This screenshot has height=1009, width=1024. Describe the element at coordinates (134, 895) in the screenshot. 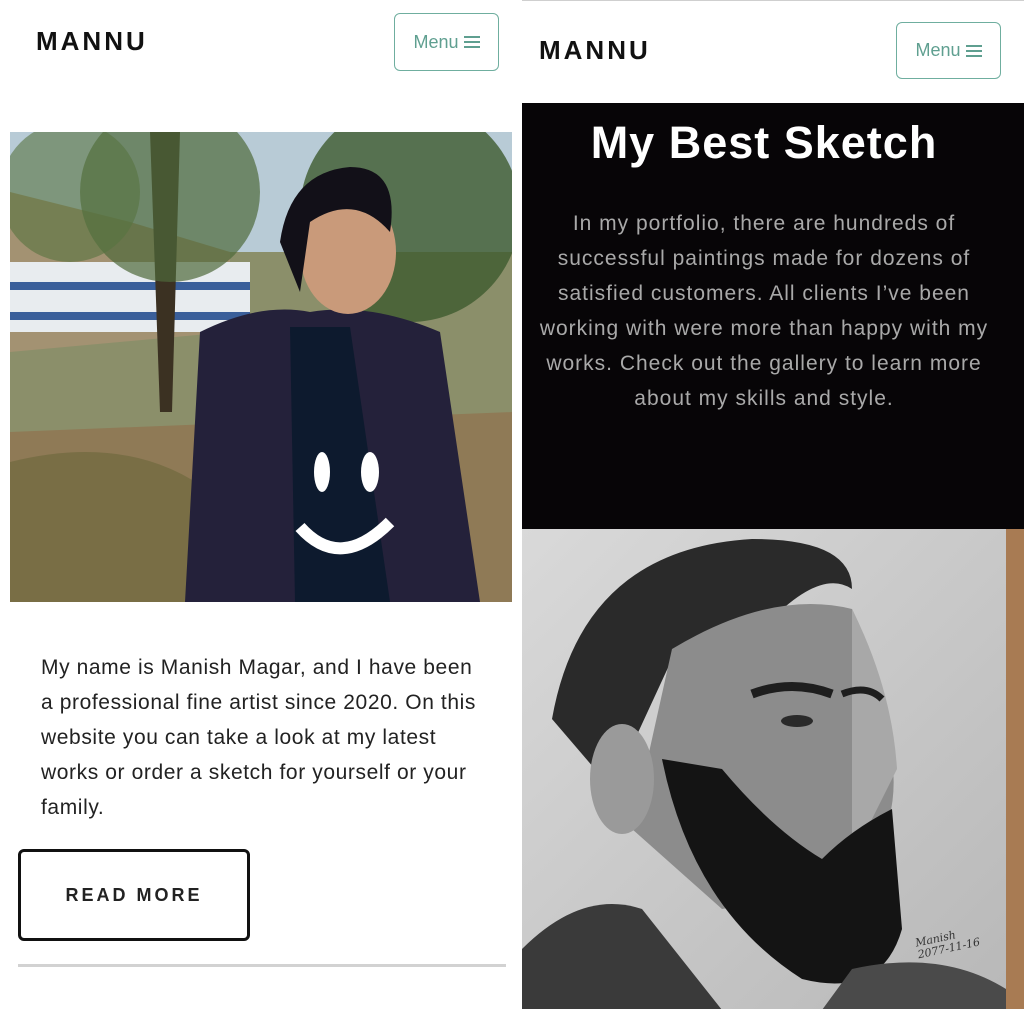

I see `read-more-button: READ MORE` at that location.